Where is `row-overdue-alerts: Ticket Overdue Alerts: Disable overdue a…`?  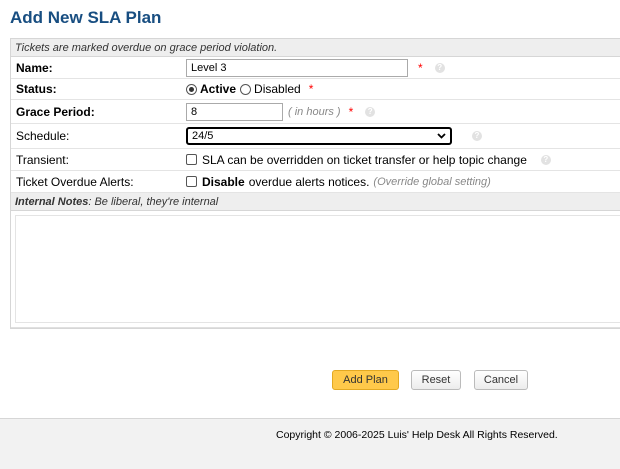 row-overdue-alerts: Ticket Overdue Alerts: Disable overdue a… is located at coordinates (315, 182).